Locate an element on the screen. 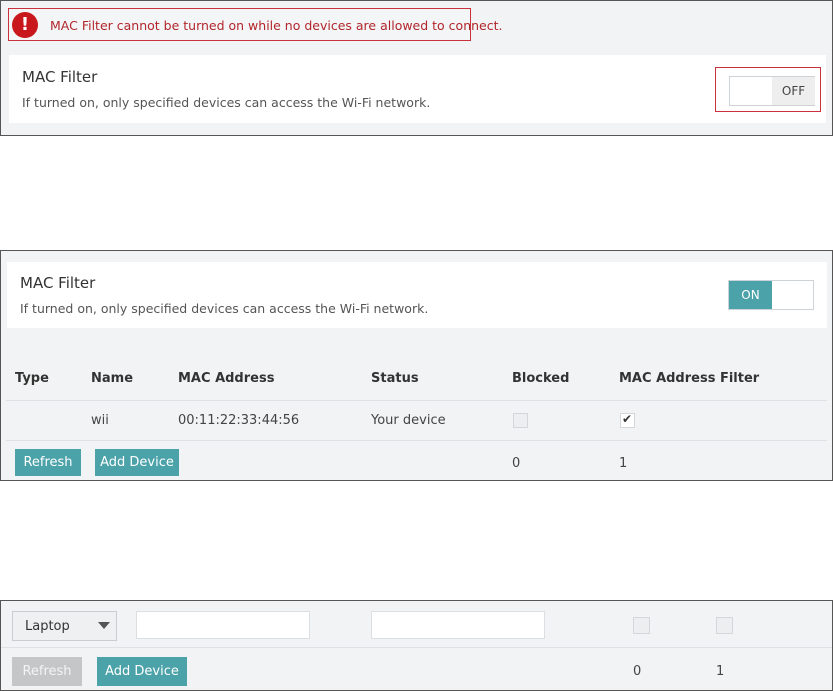 This screenshot has width=833, height=691. column-header-status: Status is located at coordinates (395, 378).